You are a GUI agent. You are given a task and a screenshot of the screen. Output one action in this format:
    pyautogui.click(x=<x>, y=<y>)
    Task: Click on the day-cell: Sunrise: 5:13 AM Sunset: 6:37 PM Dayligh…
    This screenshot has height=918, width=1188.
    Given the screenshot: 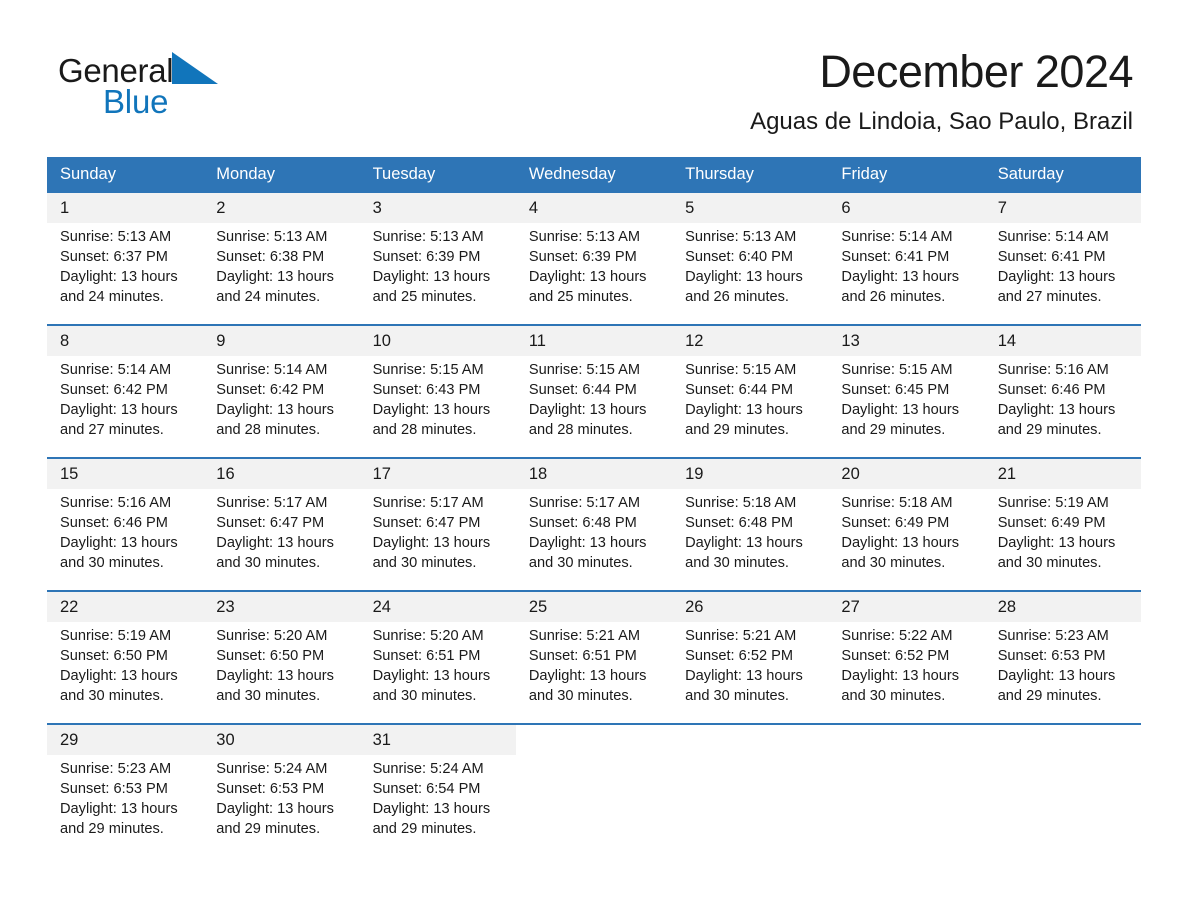 What is the action you would take?
    pyautogui.click(x=125, y=273)
    